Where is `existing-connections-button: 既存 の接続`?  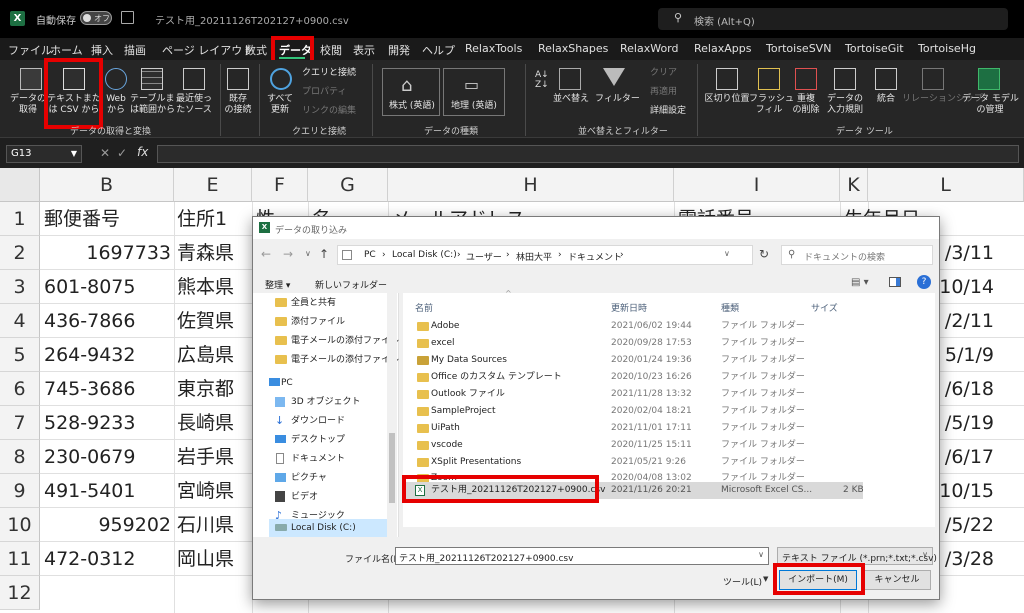 existing-connections-button: 既存 の接続 is located at coordinates (238, 105).